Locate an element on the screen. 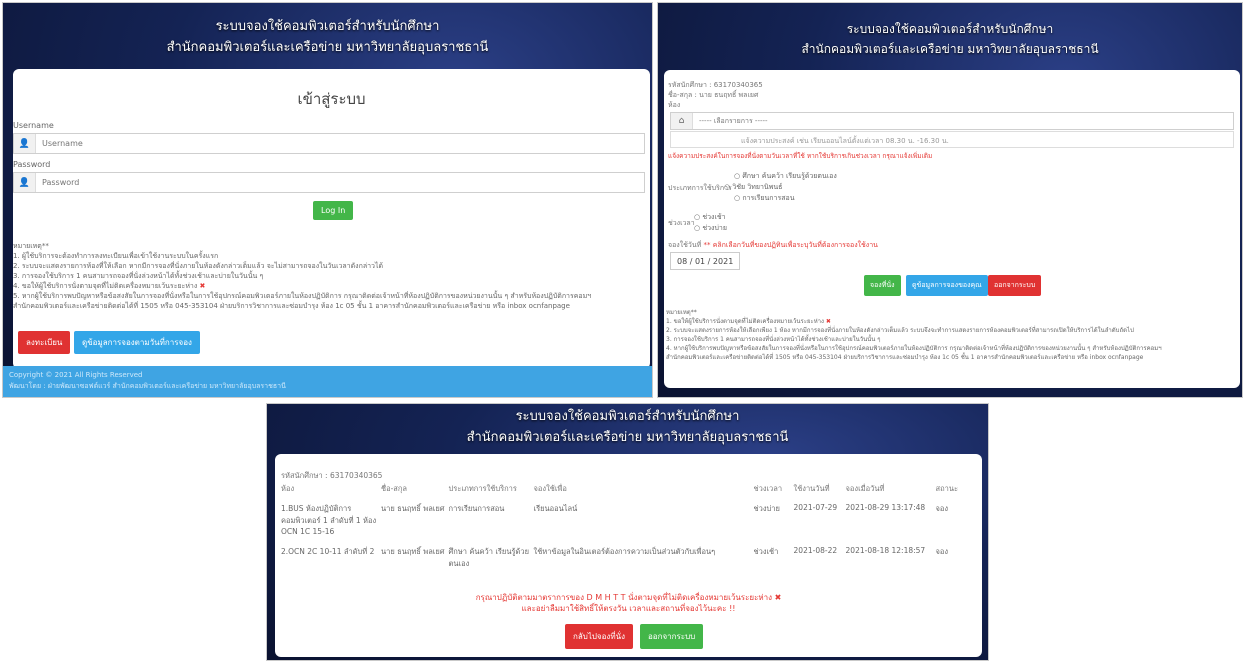  cell-booked-at: 2021-08-29 13:17:48 is located at coordinates (885, 507).